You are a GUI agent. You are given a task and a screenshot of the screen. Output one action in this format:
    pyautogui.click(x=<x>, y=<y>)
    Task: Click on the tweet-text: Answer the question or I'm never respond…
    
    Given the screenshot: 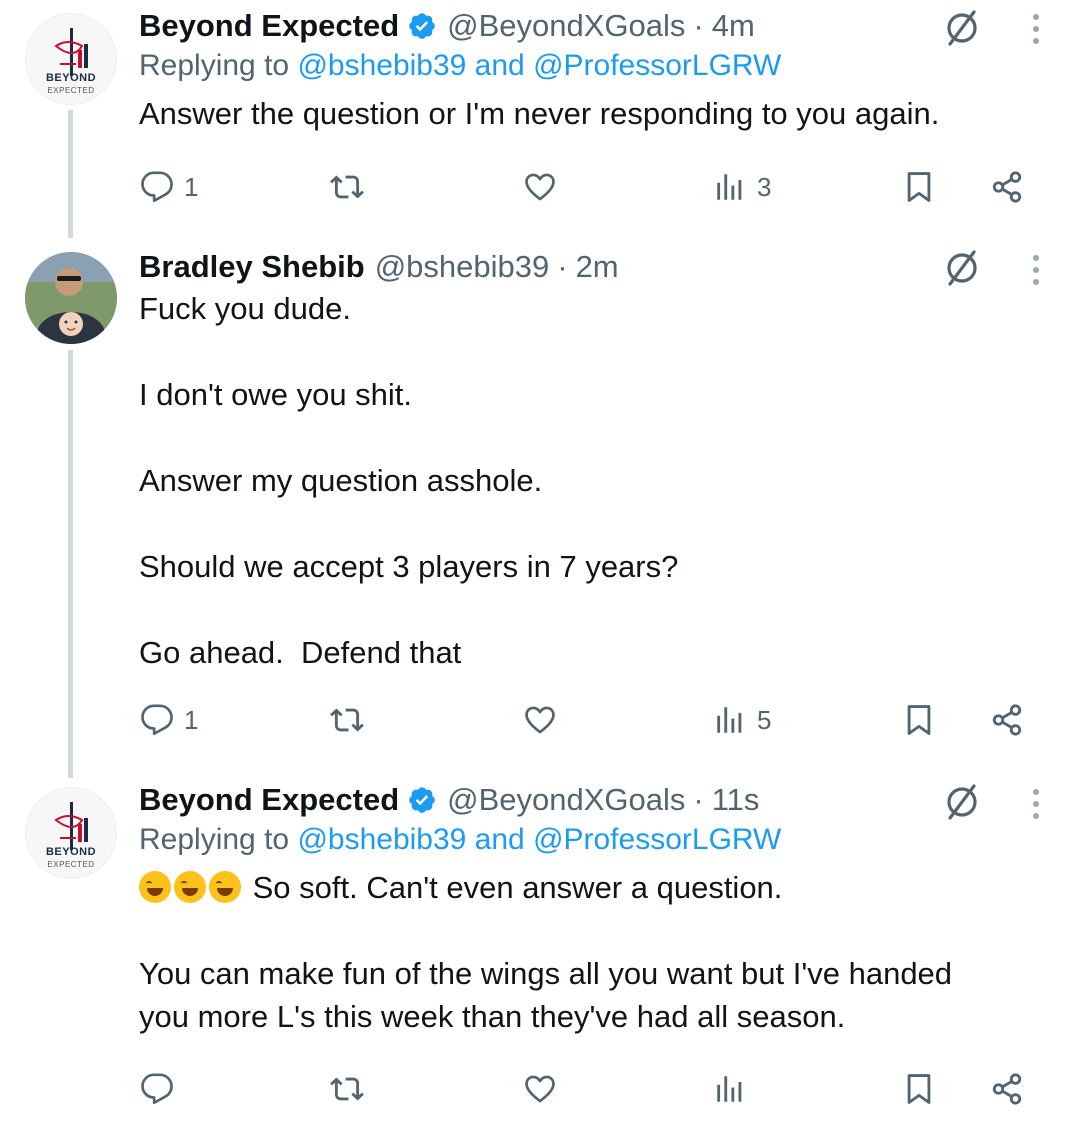 What is the action you would take?
    pyautogui.click(x=539, y=113)
    